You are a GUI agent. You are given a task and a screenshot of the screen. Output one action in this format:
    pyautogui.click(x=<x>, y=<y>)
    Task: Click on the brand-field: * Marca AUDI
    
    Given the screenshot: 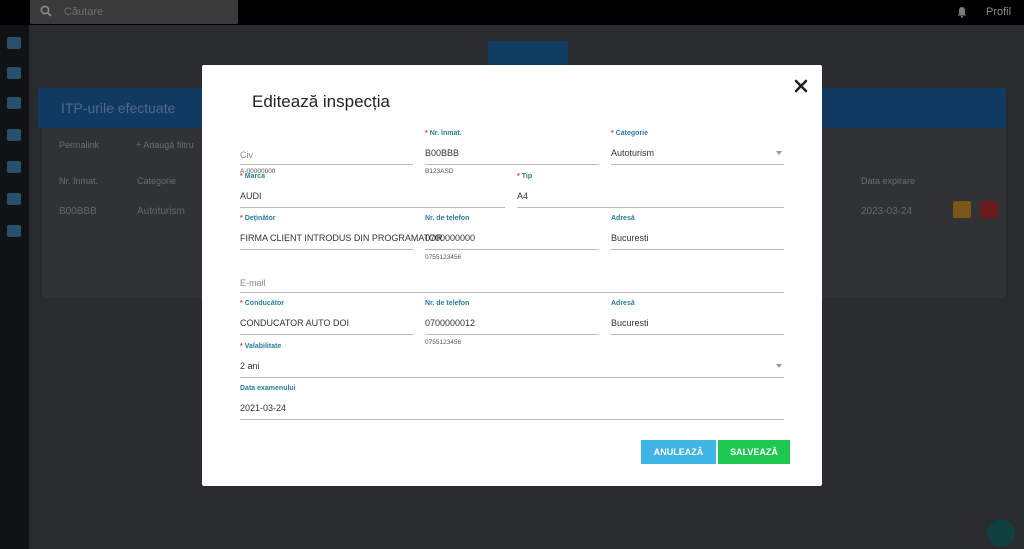 What is the action you would take?
    pyautogui.click(x=372, y=190)
    